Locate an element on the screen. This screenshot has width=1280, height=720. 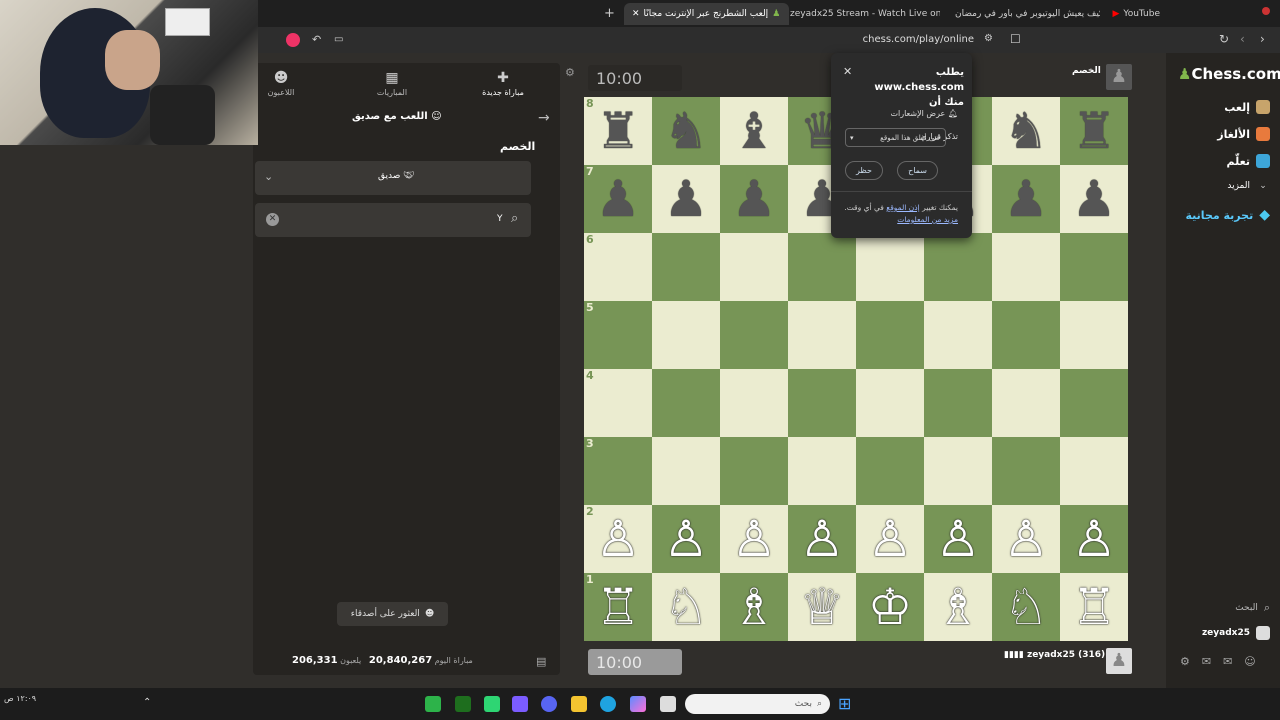
window-icon is located at coordinates (668, 704).